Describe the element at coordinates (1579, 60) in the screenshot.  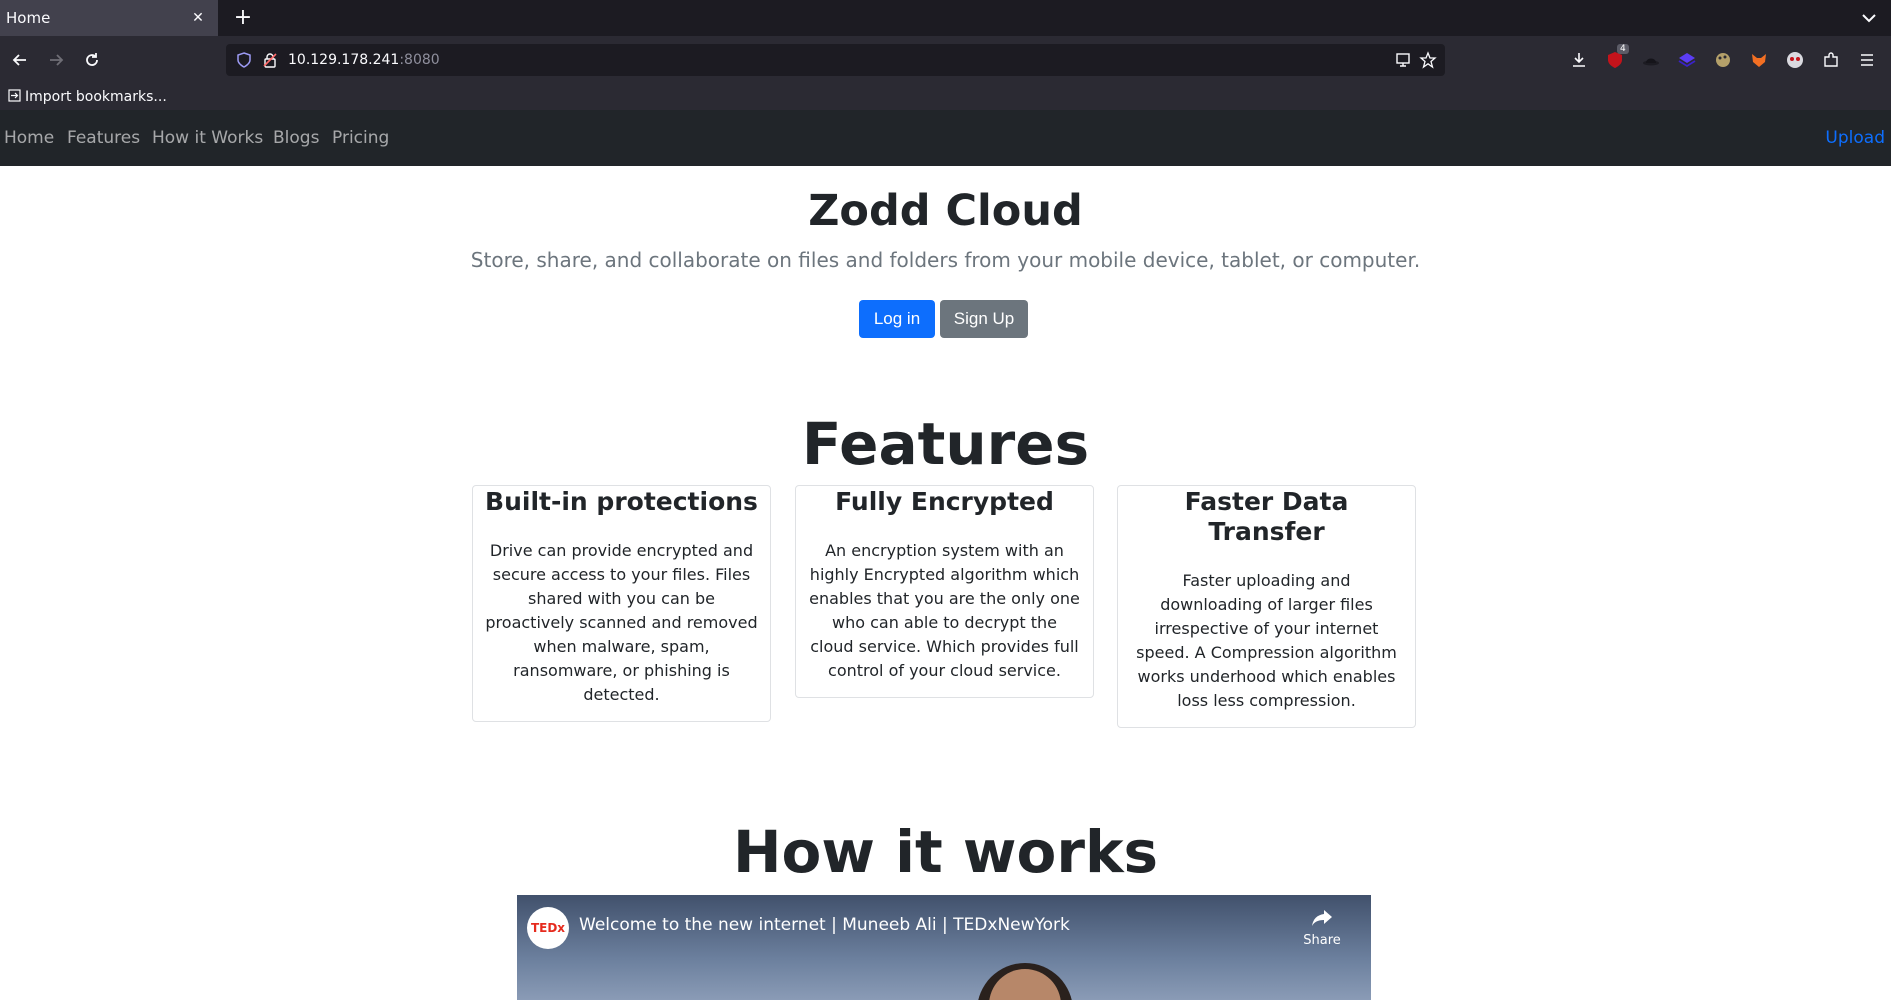
I see `downloads-icon` at that location.